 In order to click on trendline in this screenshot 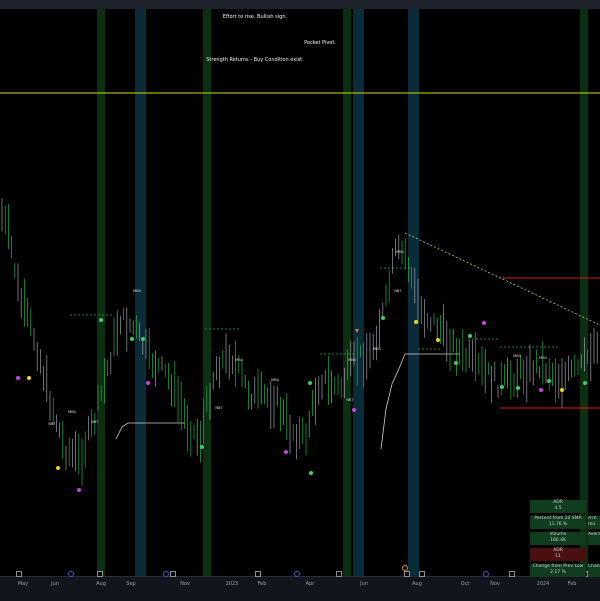, I will do `click(502, 279)`.